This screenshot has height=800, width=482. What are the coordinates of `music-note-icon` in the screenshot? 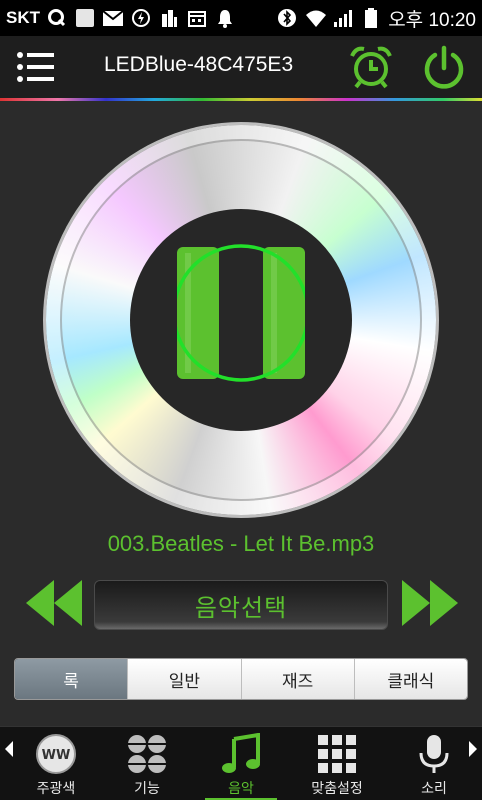 It's located at (241, 754).